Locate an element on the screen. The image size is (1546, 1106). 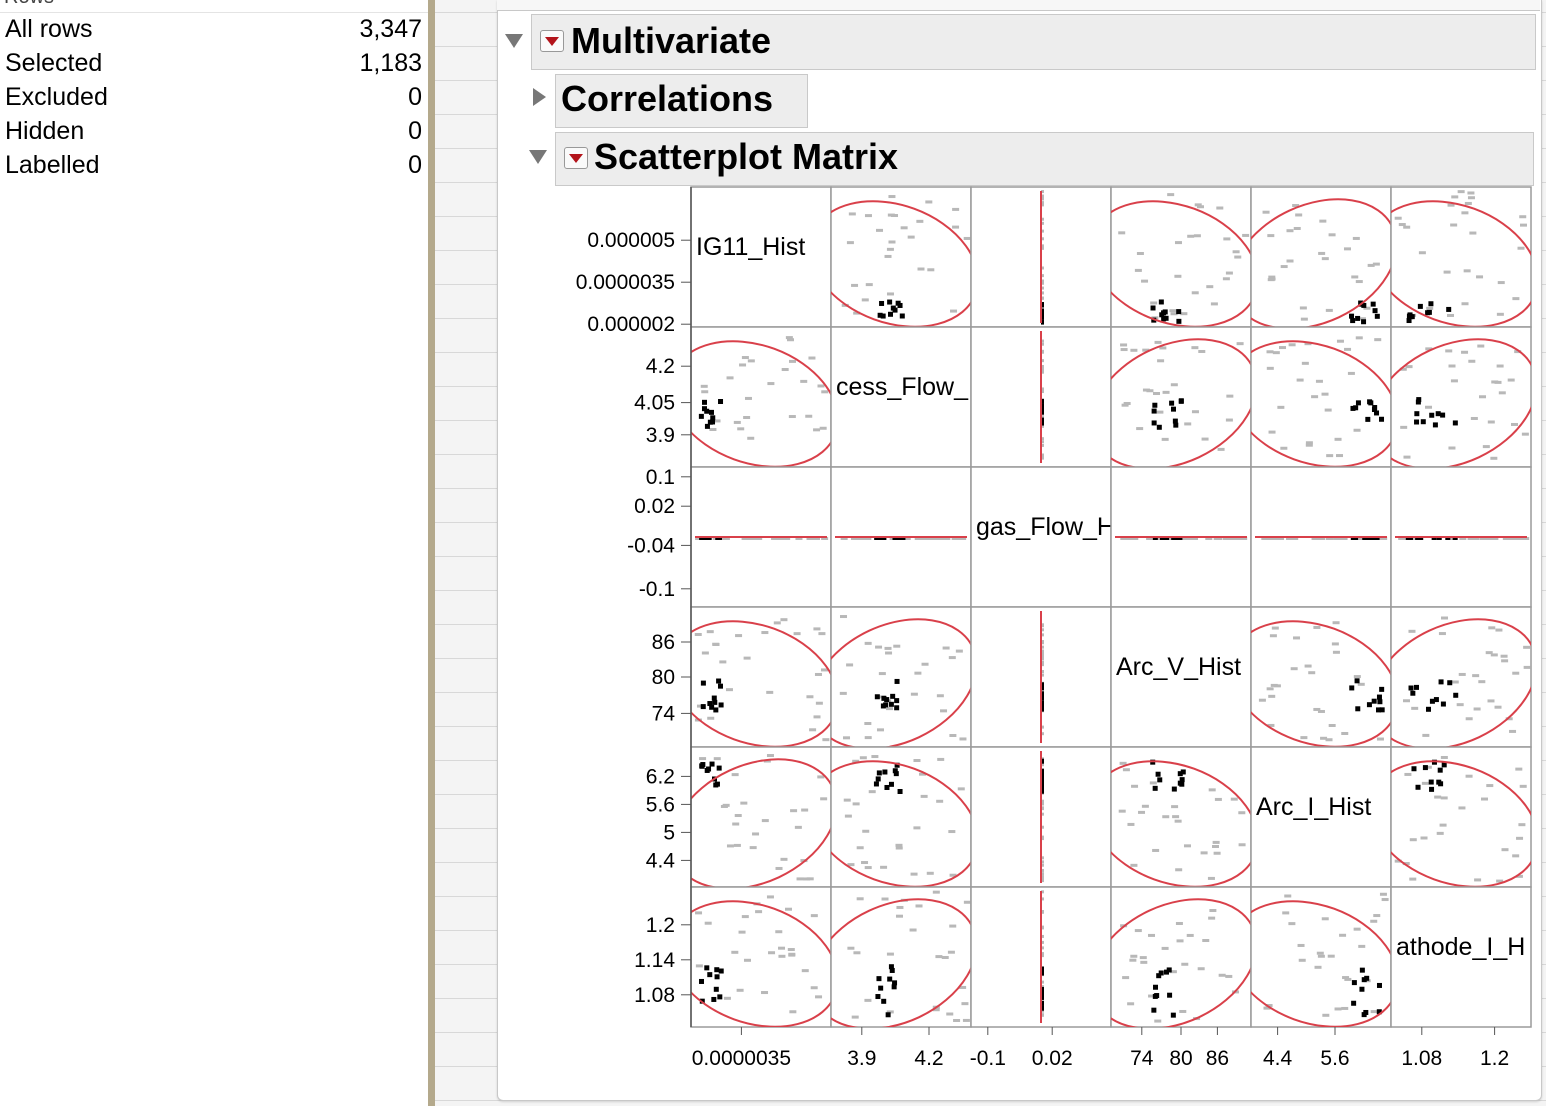
diagonal-cell: athode_I_H is located at coordinates (1461, 957).